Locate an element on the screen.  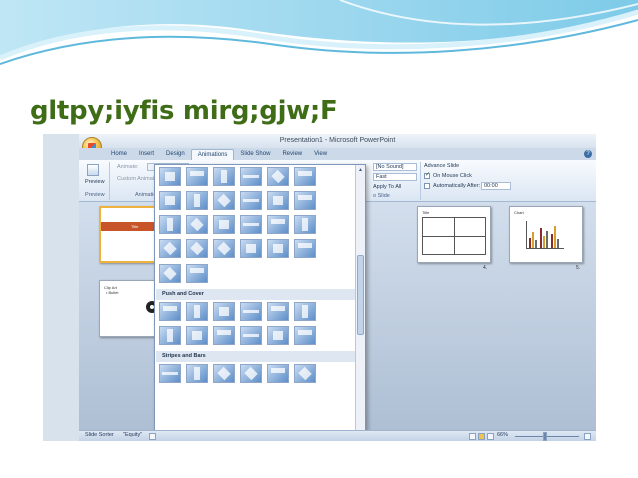
header-swoosh is located at coordinates (319, 32).